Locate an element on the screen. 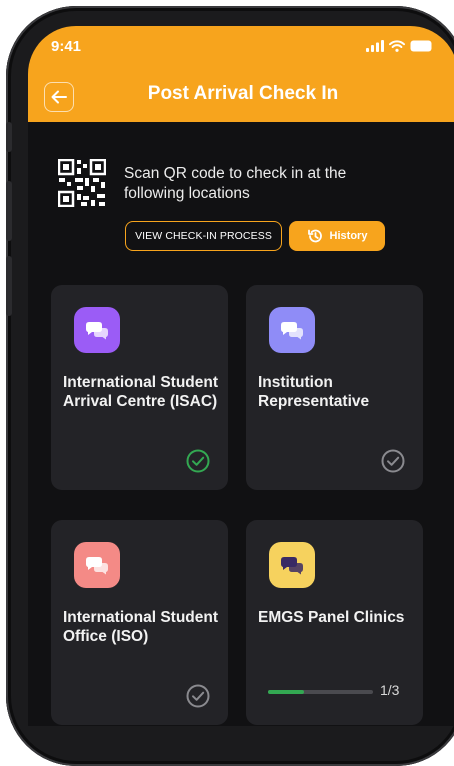 This screenshot has width=454, height=766. history-icon is located at coordinates (314, 236).